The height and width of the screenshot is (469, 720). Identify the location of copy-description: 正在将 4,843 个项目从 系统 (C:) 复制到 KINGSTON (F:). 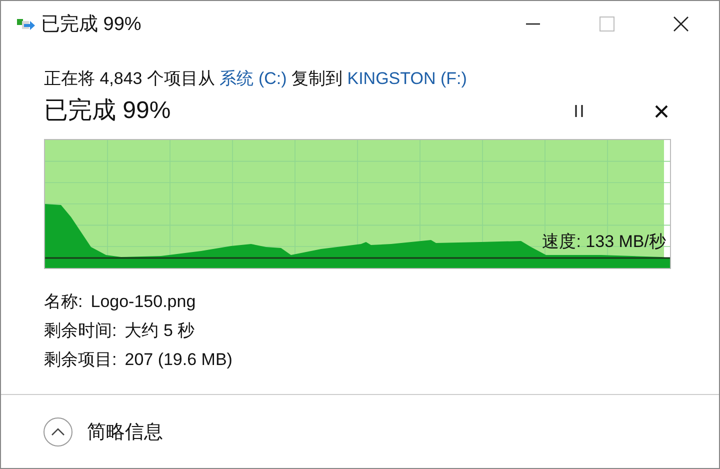
(256, 79).